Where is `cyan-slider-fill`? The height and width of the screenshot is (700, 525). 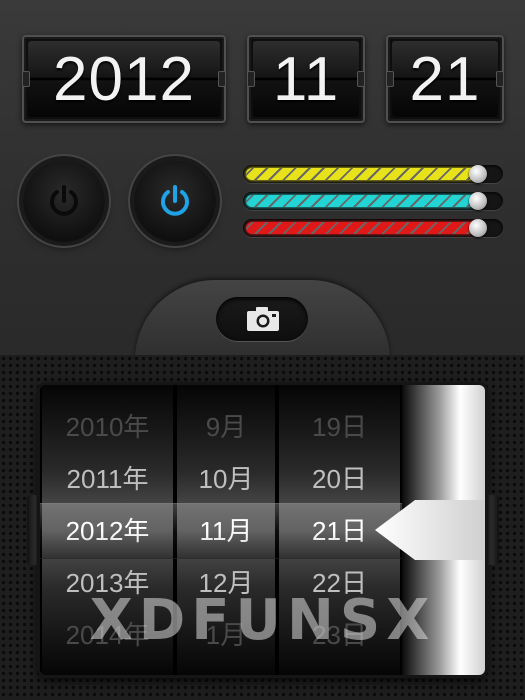 cyan-slider-fill is located at coordinates (363, 201).